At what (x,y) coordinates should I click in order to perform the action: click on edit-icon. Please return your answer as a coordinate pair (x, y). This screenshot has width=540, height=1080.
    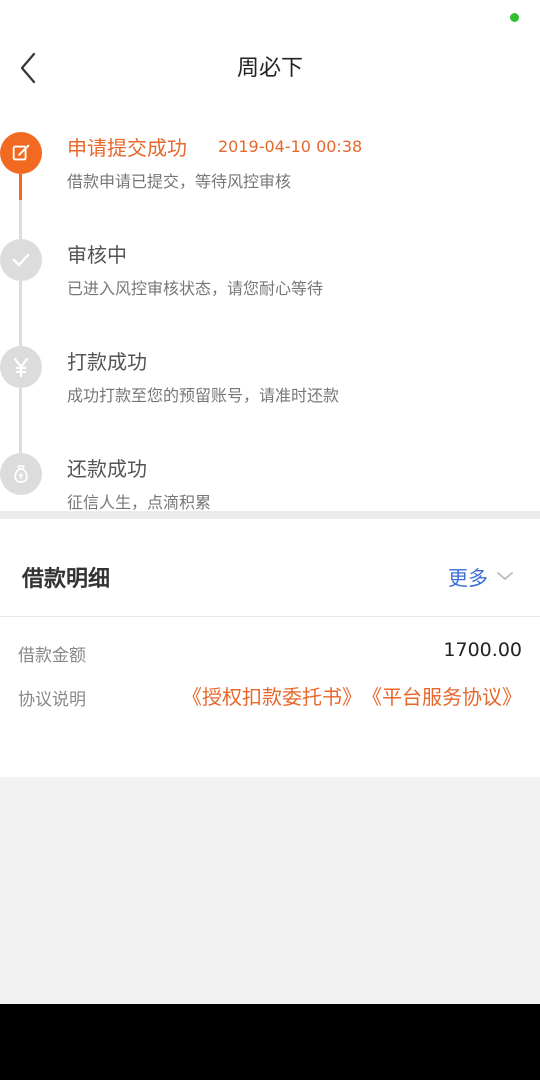
    Looking at the image, I should click on (21, 153).